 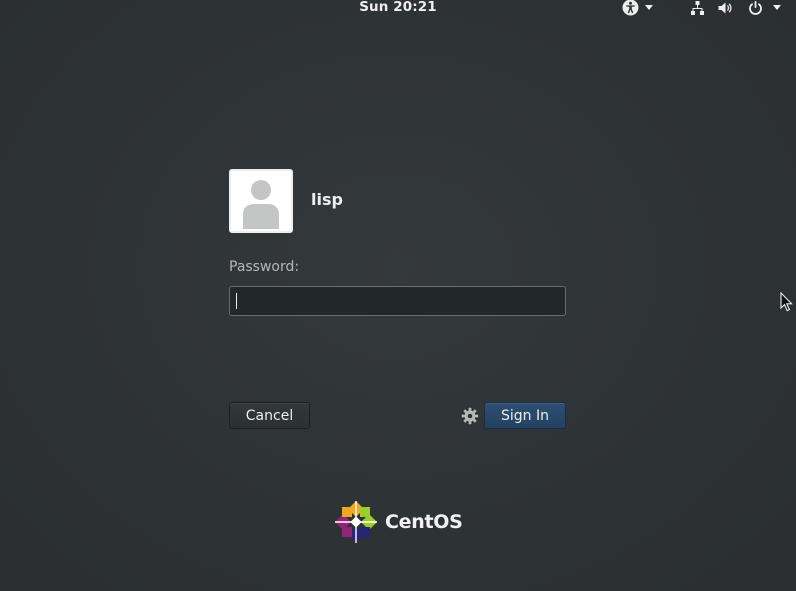 I want to click on accessibility-menu, so click(x=637, y=8).